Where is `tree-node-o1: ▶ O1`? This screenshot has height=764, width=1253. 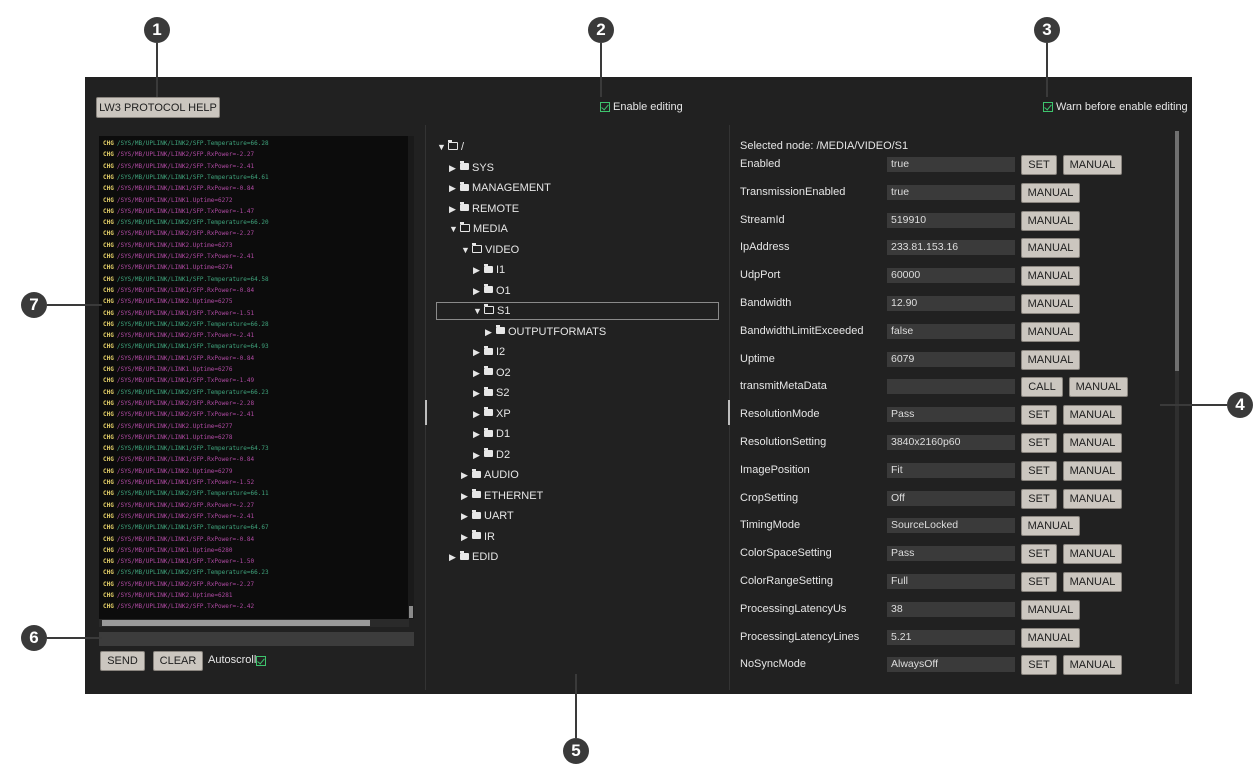
tree-node-o1: ▶ O1 is located at coordinates (492, 291).